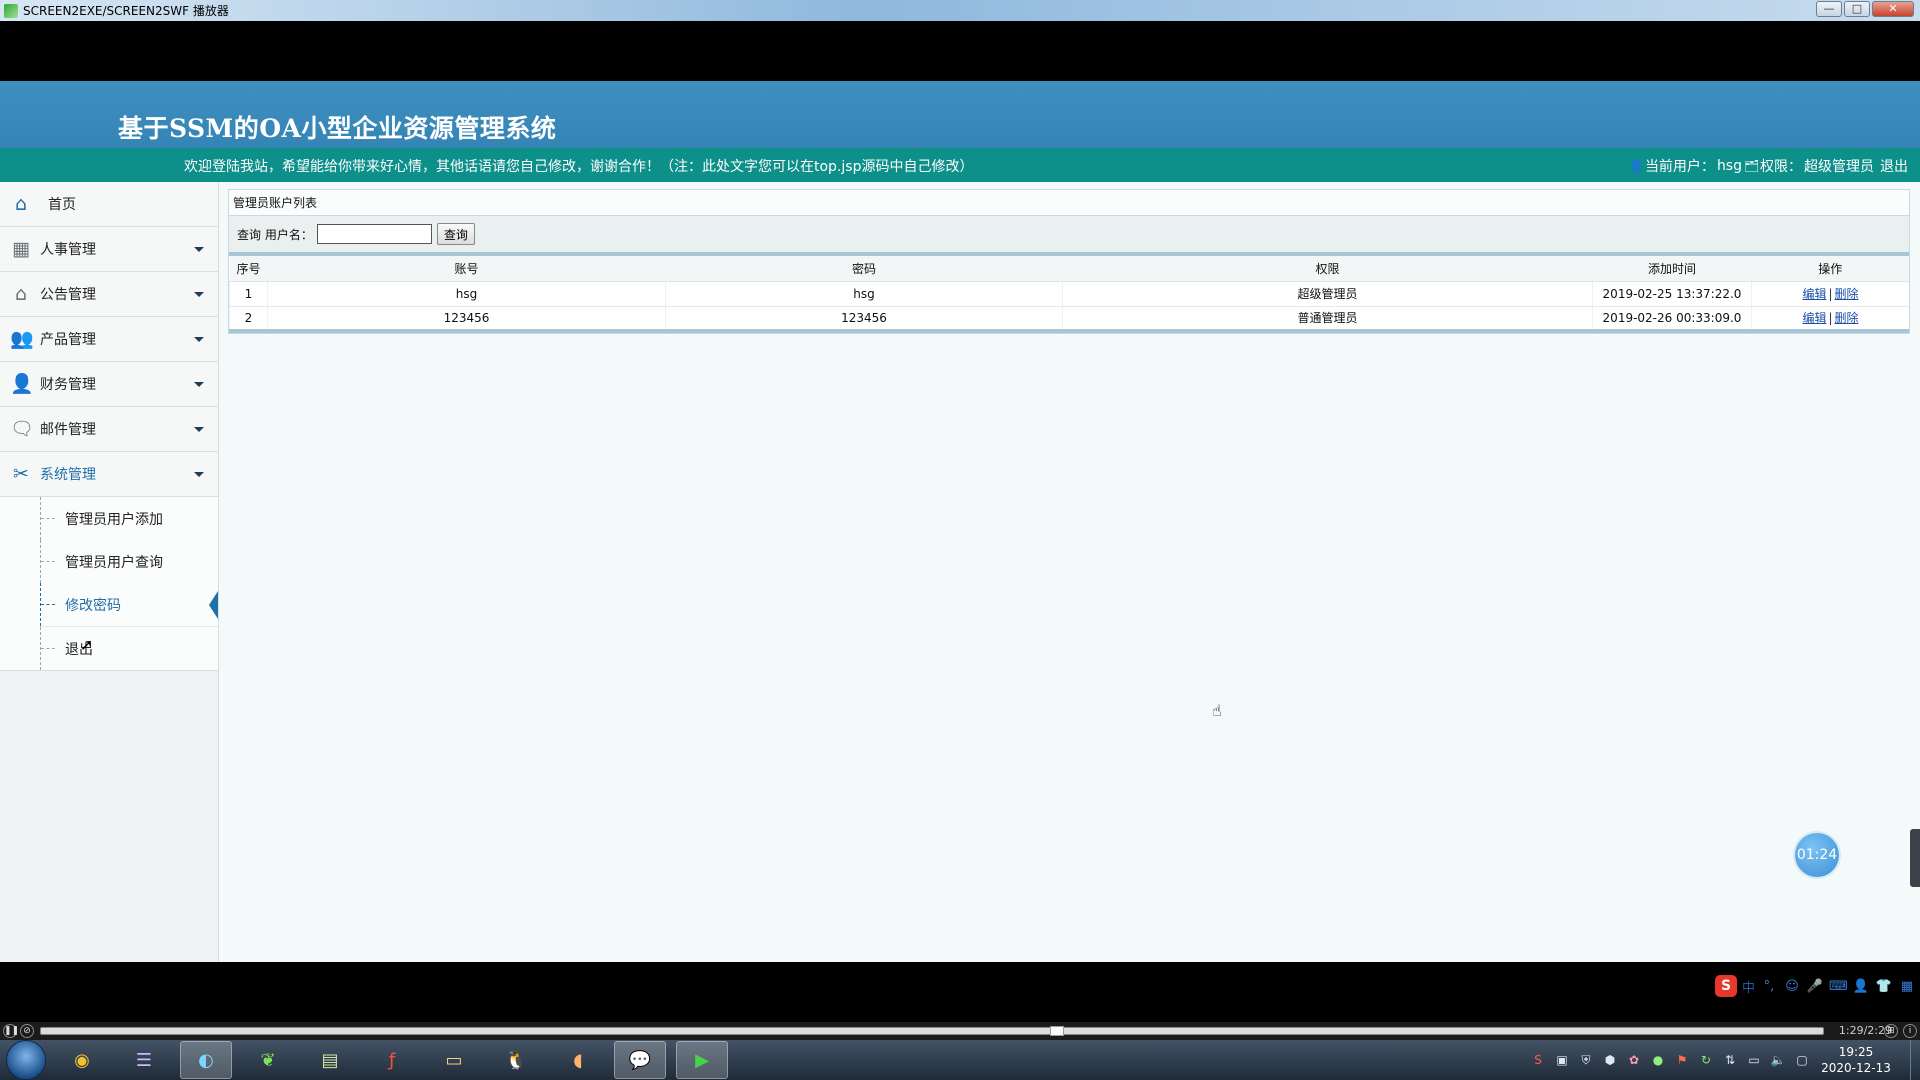  I want to click on ime-tray-icon: ▣, so click(1562, 1060).